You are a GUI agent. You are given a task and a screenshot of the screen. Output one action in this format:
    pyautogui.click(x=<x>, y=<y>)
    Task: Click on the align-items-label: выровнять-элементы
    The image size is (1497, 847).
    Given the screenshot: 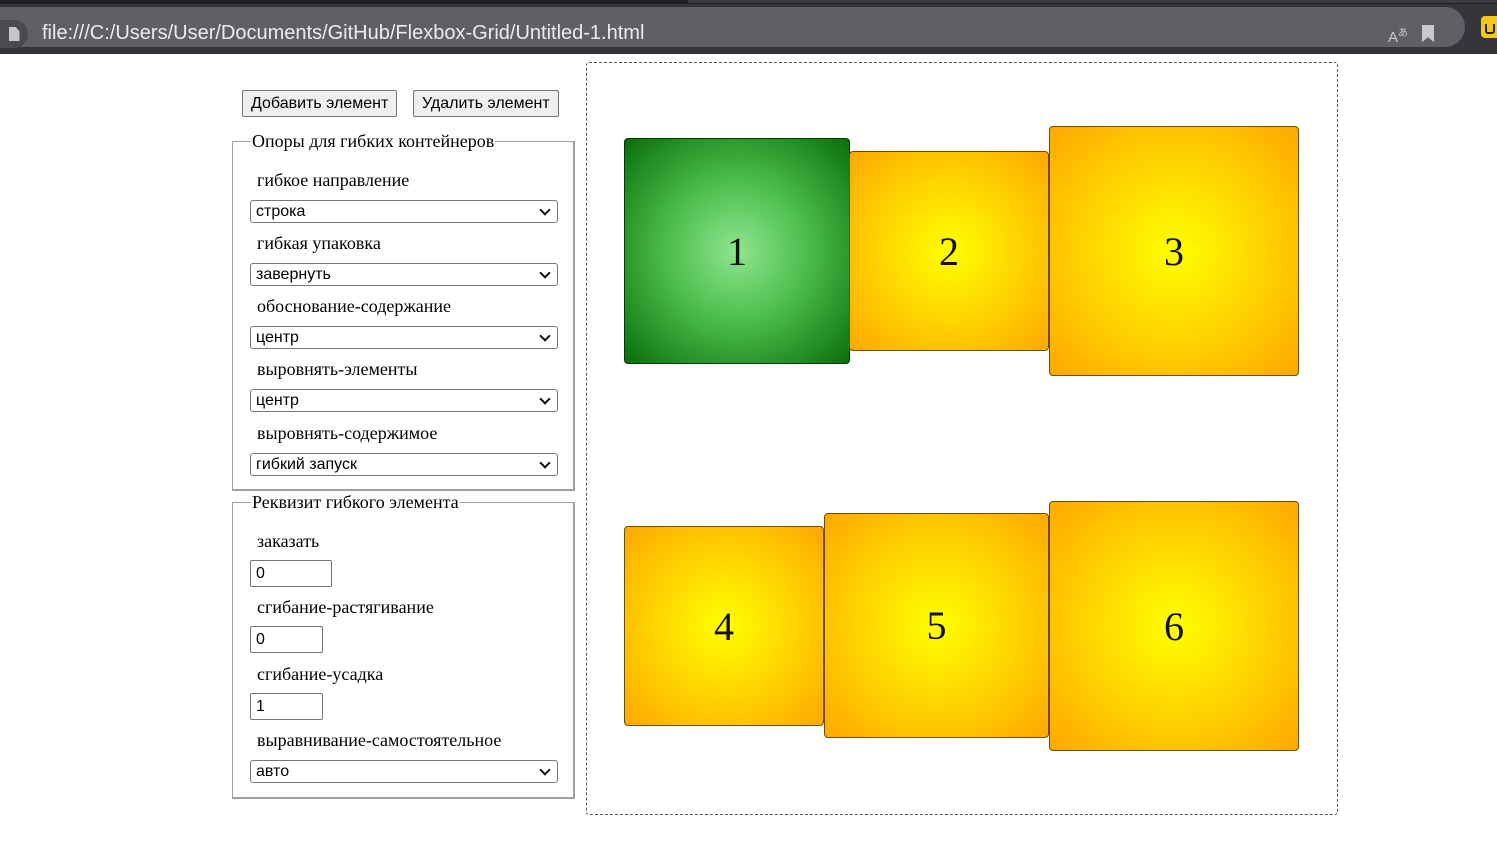 What is the action you would take?
    pyautogui.click(x=337, y=369)
    